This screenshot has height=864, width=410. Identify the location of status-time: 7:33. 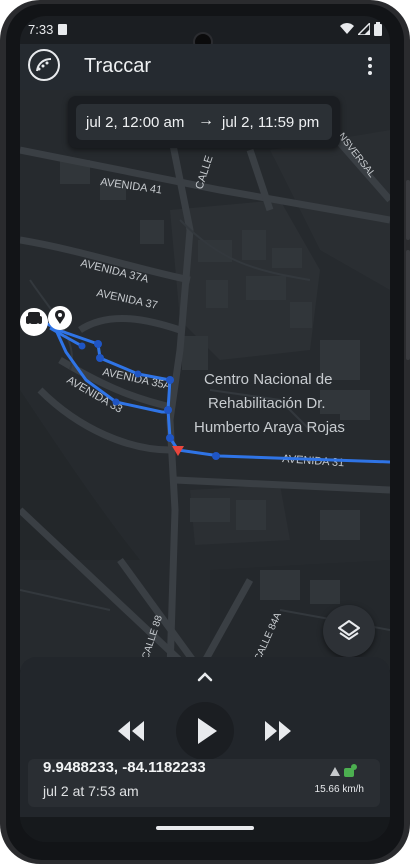
(41, 29).